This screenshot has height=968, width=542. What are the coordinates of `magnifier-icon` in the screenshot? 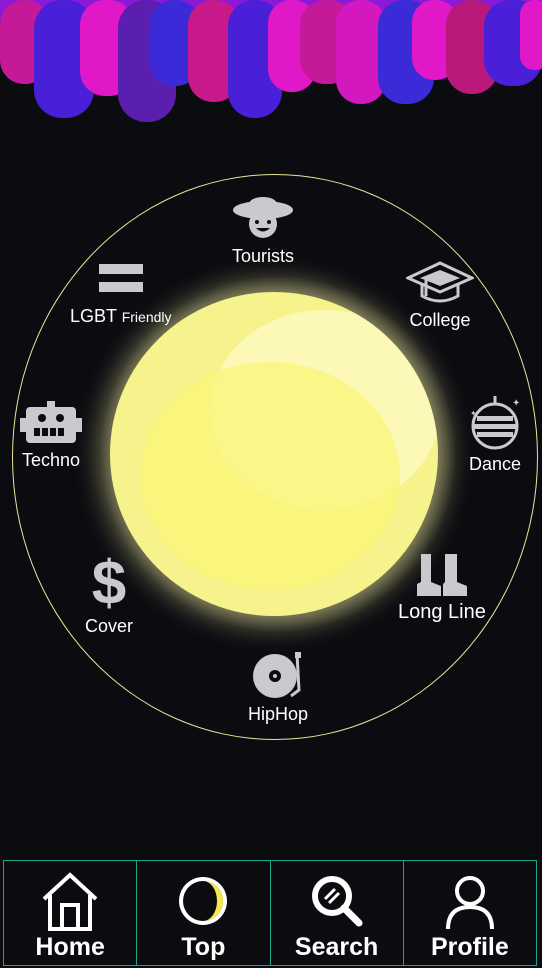 It's located at (337, 901).